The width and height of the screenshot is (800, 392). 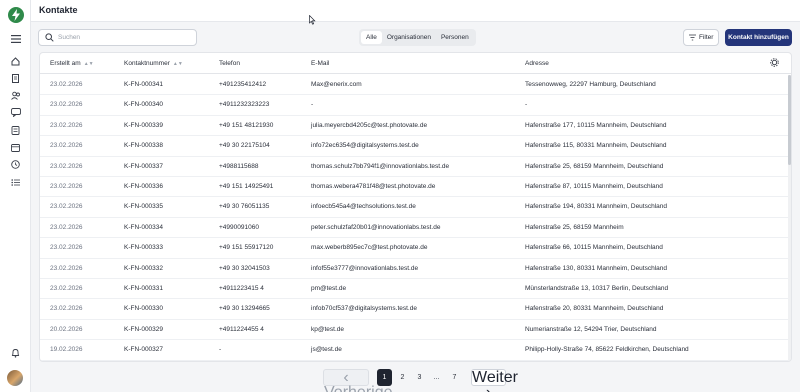 I want to click on cell-number: K-FN-000336, so click(x=144, y=186).